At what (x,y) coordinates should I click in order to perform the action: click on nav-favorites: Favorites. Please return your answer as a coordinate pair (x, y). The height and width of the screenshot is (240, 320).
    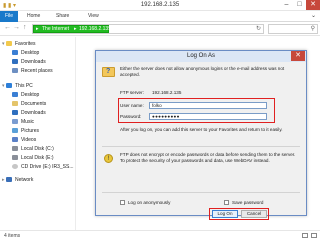
    Looking at the image, I should click on (21, 45).